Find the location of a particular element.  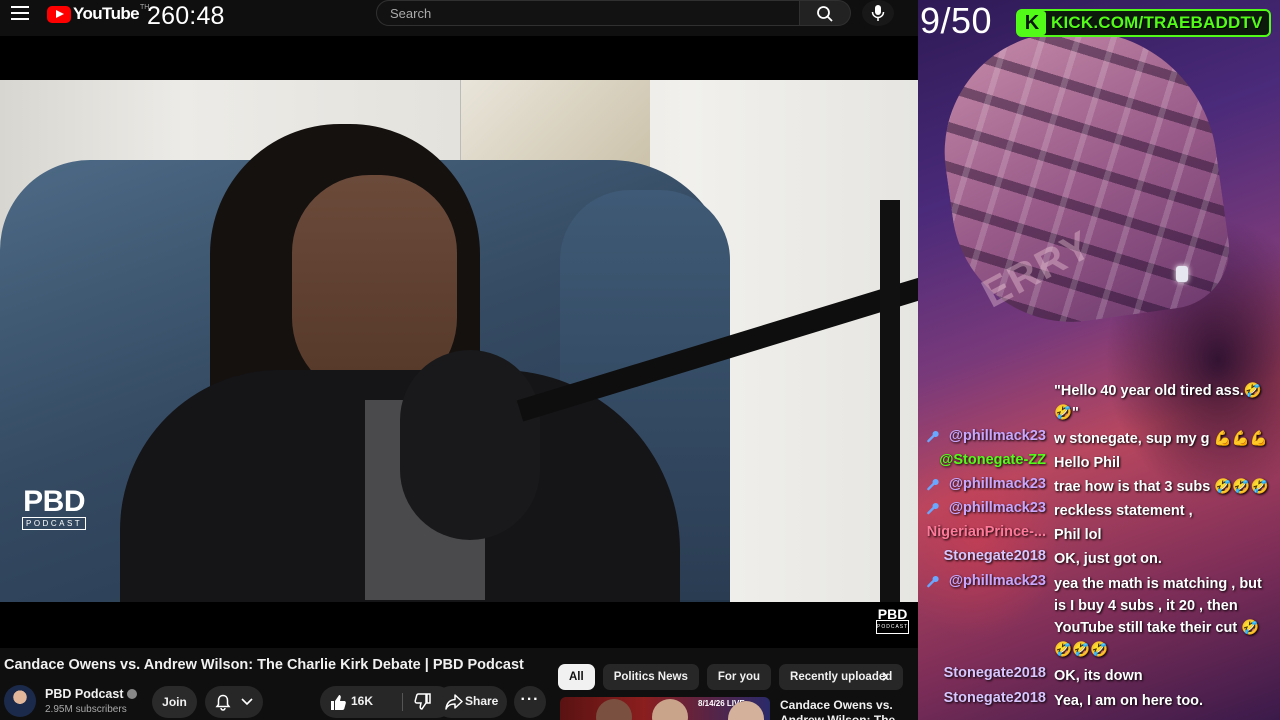

chat-text: Yea, I am on here too. is located at coordinates (1129, 701).